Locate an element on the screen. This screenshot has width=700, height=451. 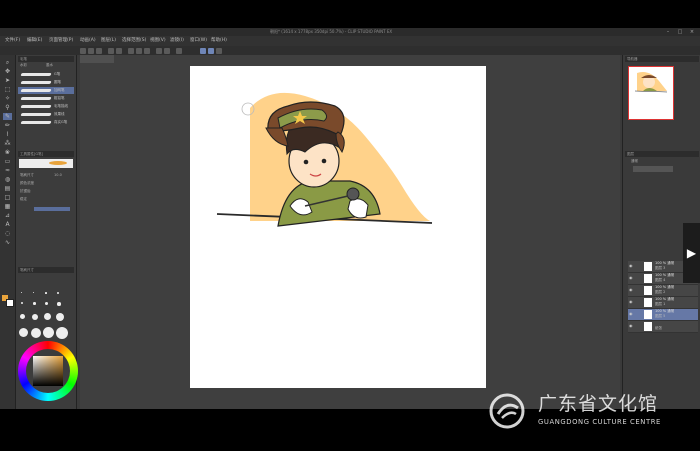
tool-property-title: 工具属性[G笔] is located at coordinates (46, 154).